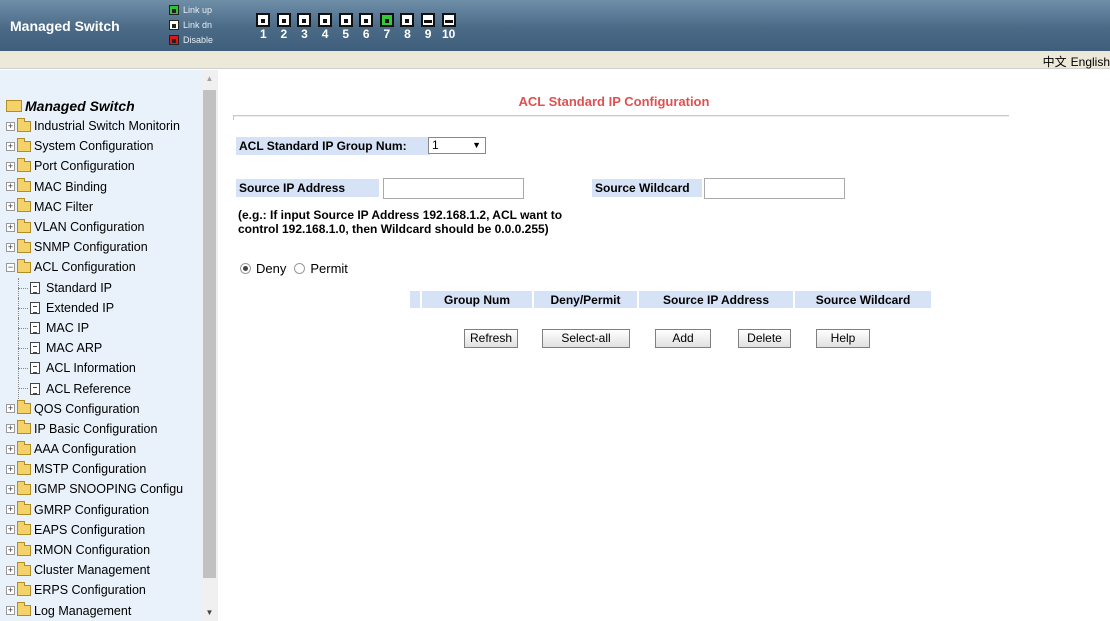  What do you see at coordinates (300, 268) in the screenshot?
I see `permit-radio` at bounding box center [300, 268].